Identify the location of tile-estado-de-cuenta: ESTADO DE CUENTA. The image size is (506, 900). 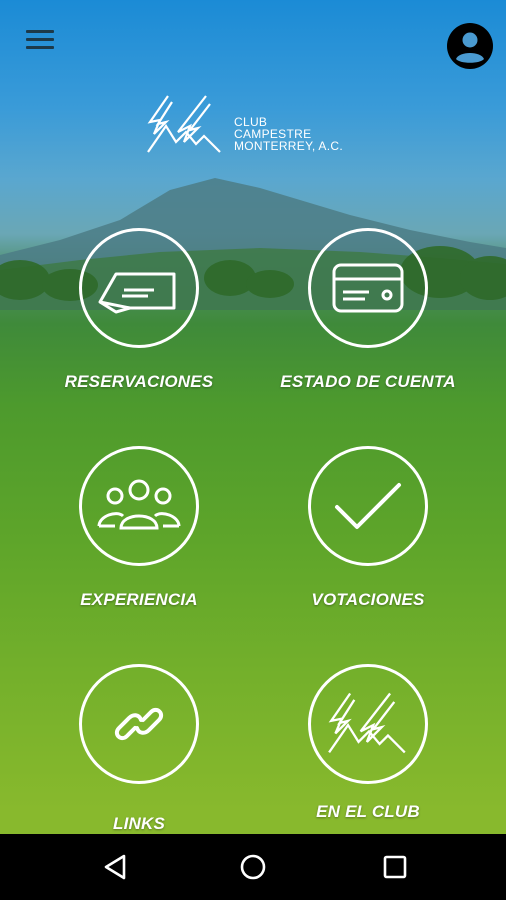
(368, 310).